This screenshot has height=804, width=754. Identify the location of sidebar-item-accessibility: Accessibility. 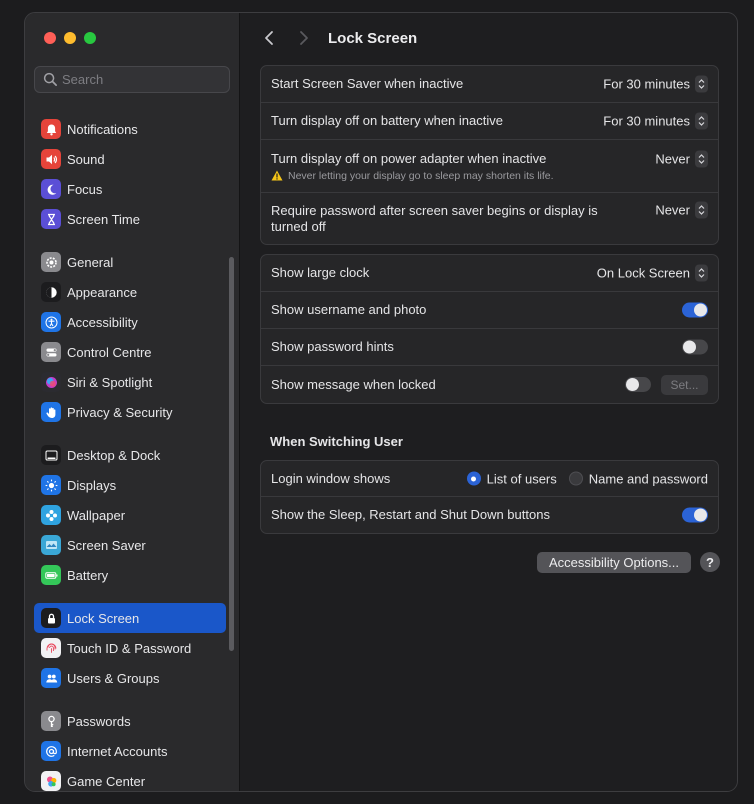
(130, 322).